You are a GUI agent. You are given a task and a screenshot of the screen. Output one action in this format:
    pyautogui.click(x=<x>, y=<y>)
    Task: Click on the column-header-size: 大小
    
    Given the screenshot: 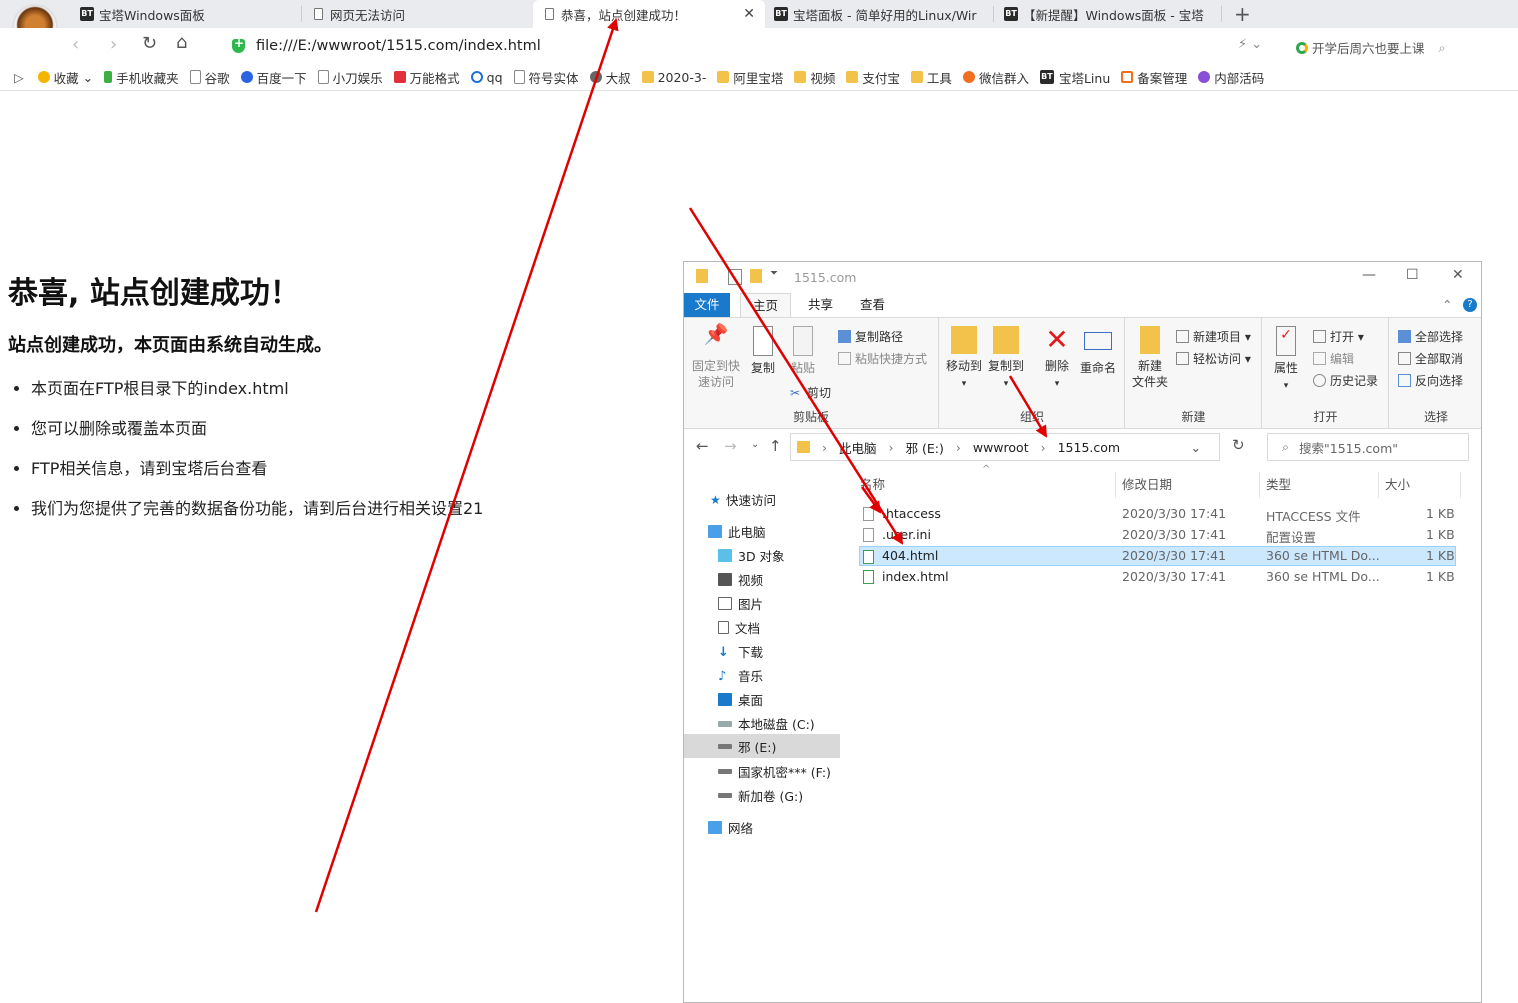 What is the action you would take?
    pyautogui.click(x=1420, y=485)
    